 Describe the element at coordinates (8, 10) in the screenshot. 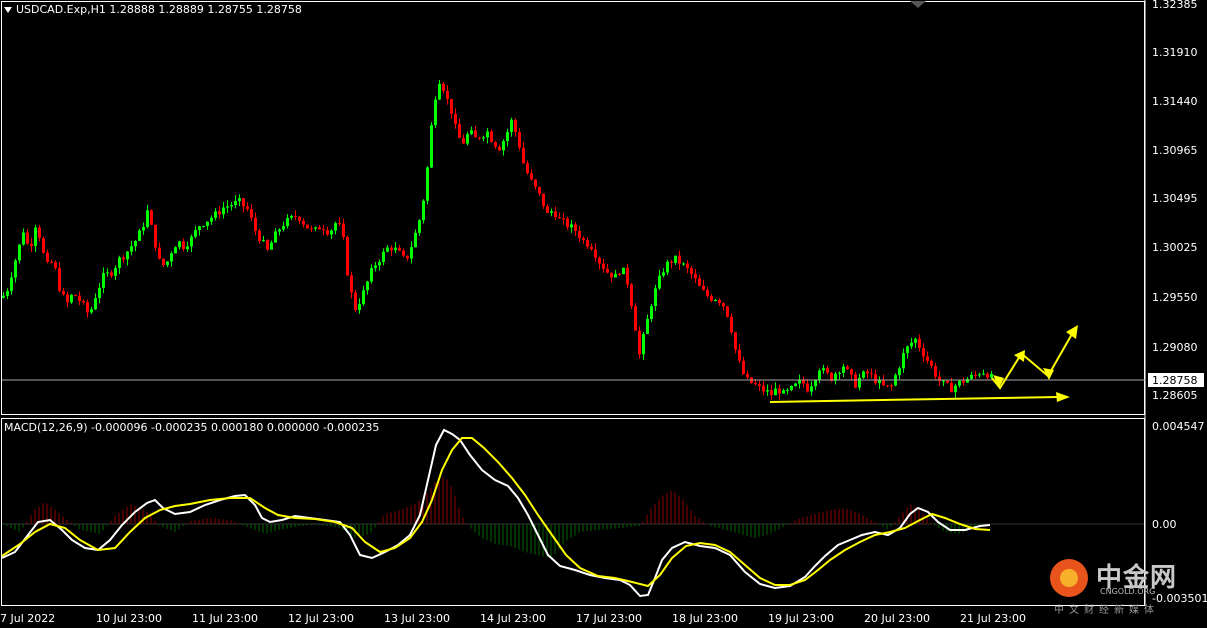

I see `dropdown-triangle-icon` at that location.